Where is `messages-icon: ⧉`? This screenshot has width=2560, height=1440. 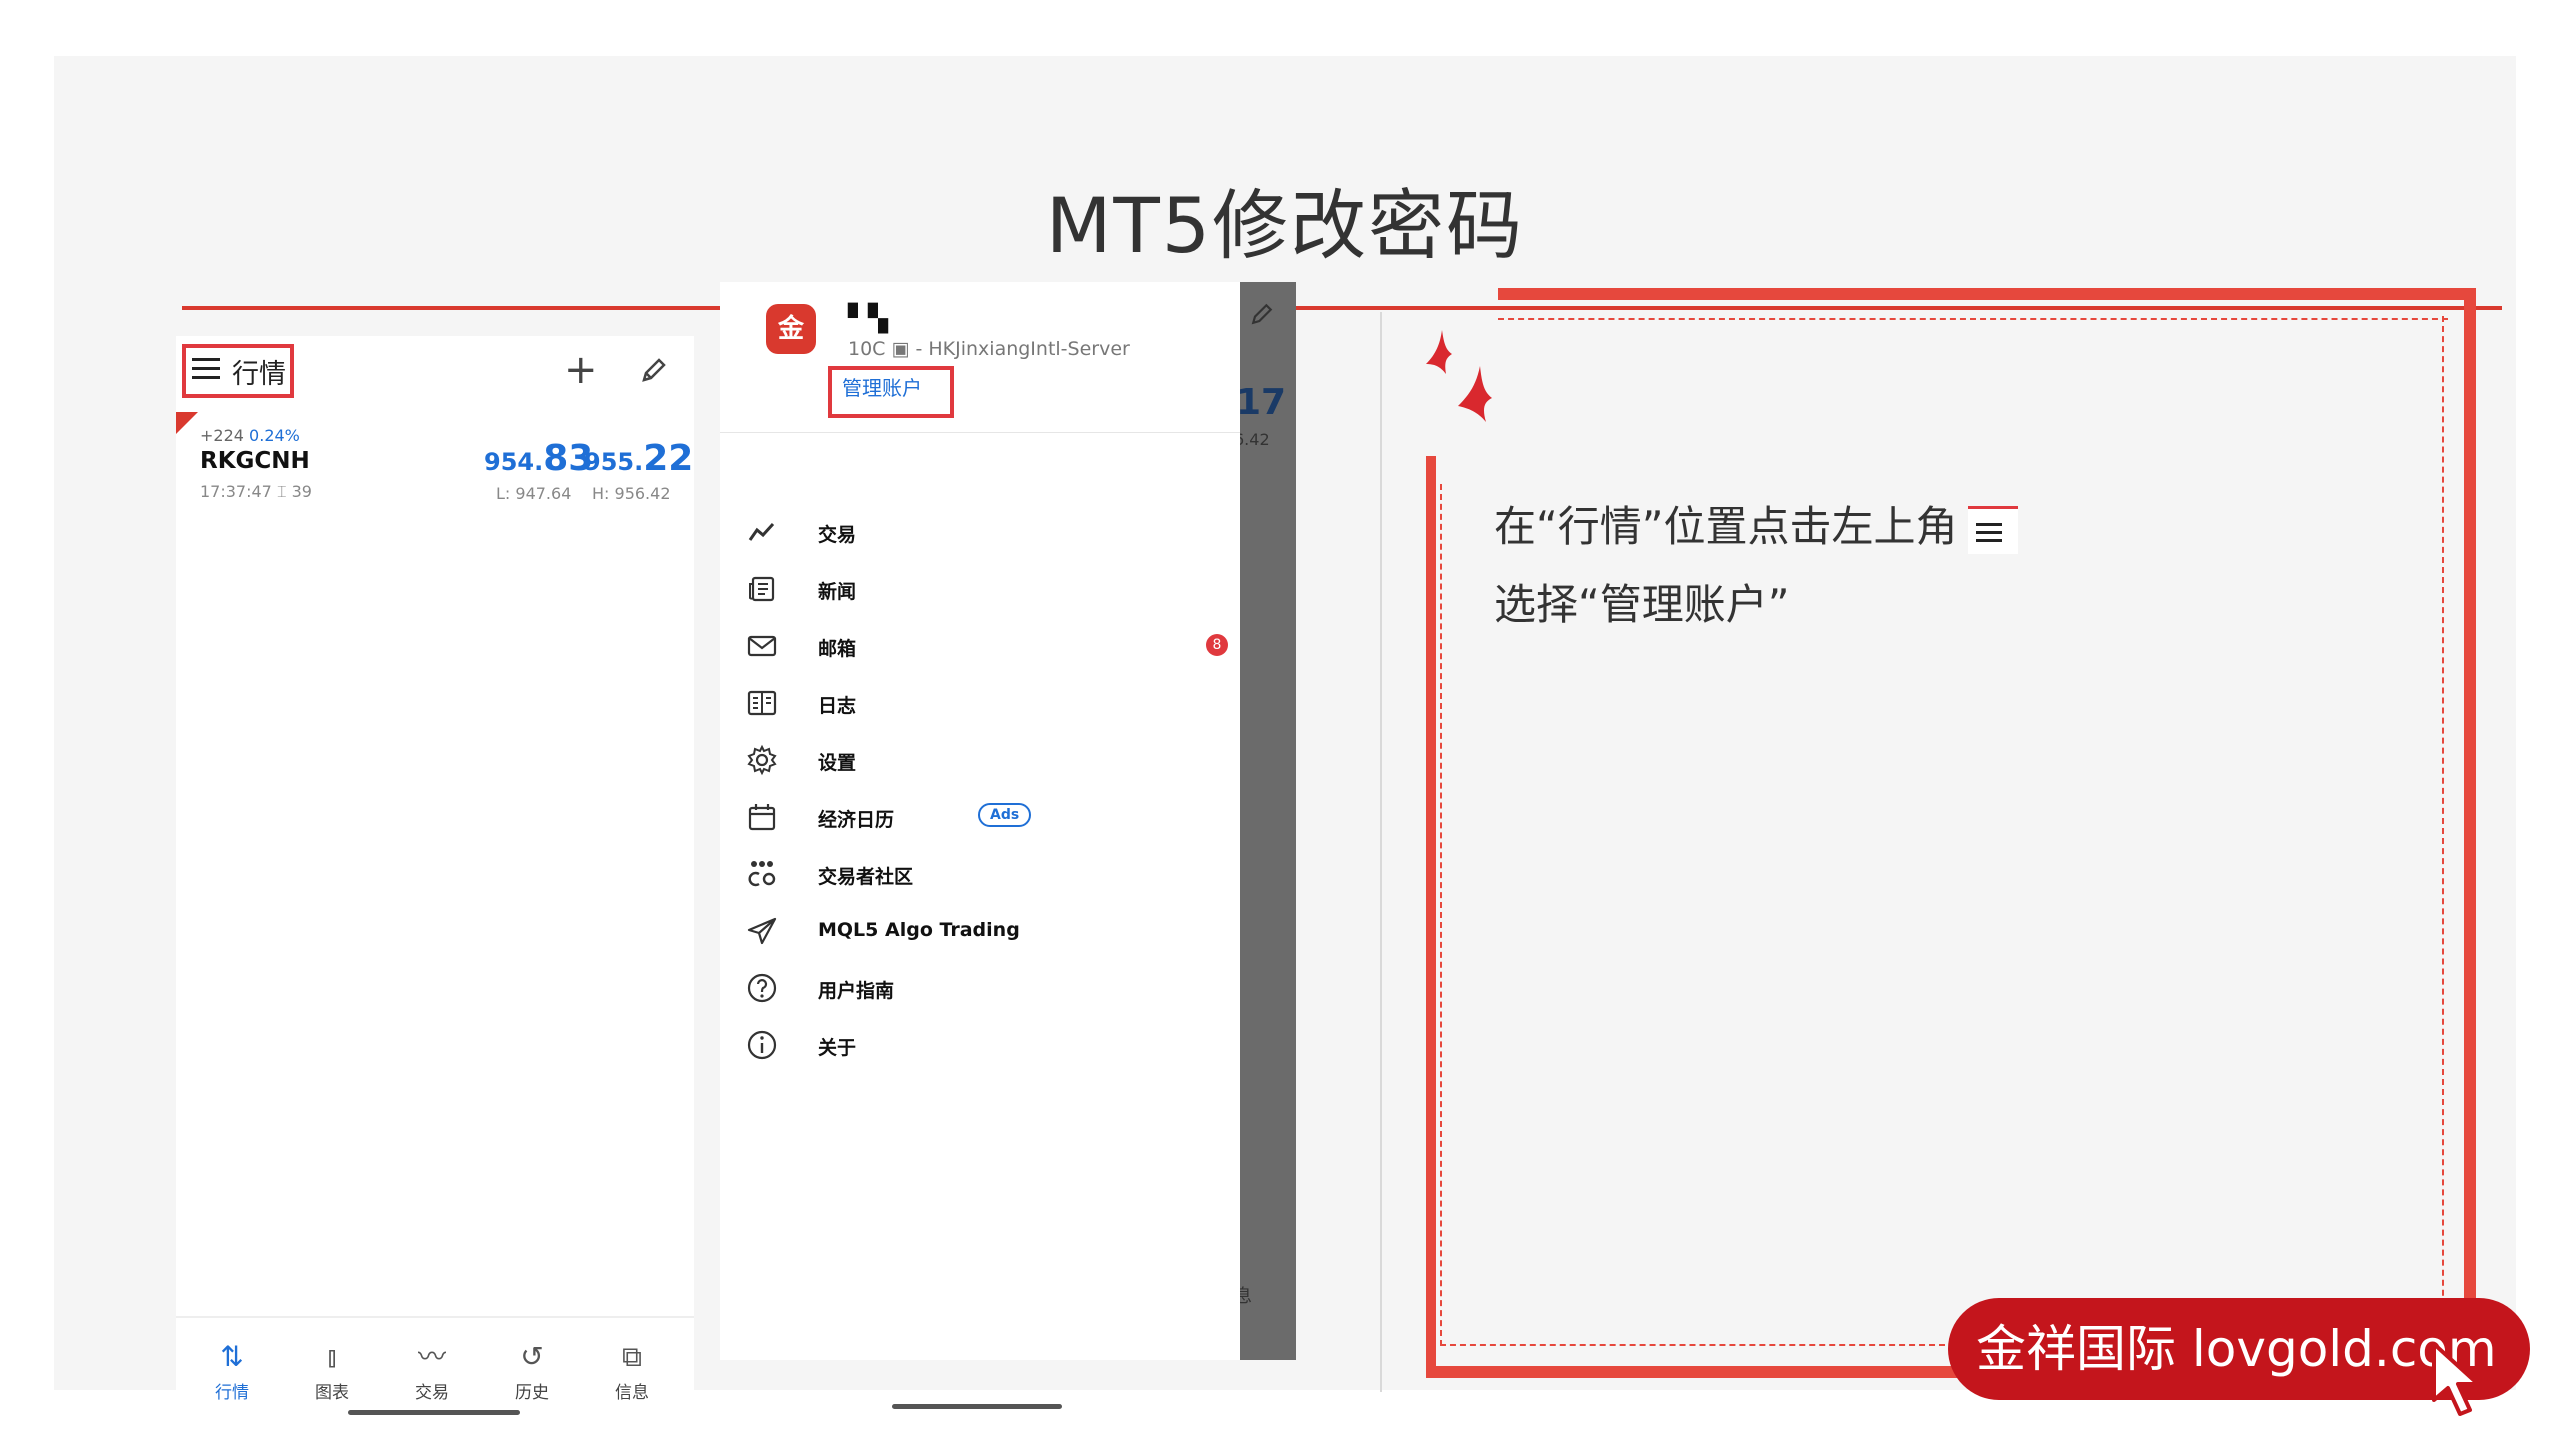
messages-icon: ⧉ is located at coordinates (632, 1356).